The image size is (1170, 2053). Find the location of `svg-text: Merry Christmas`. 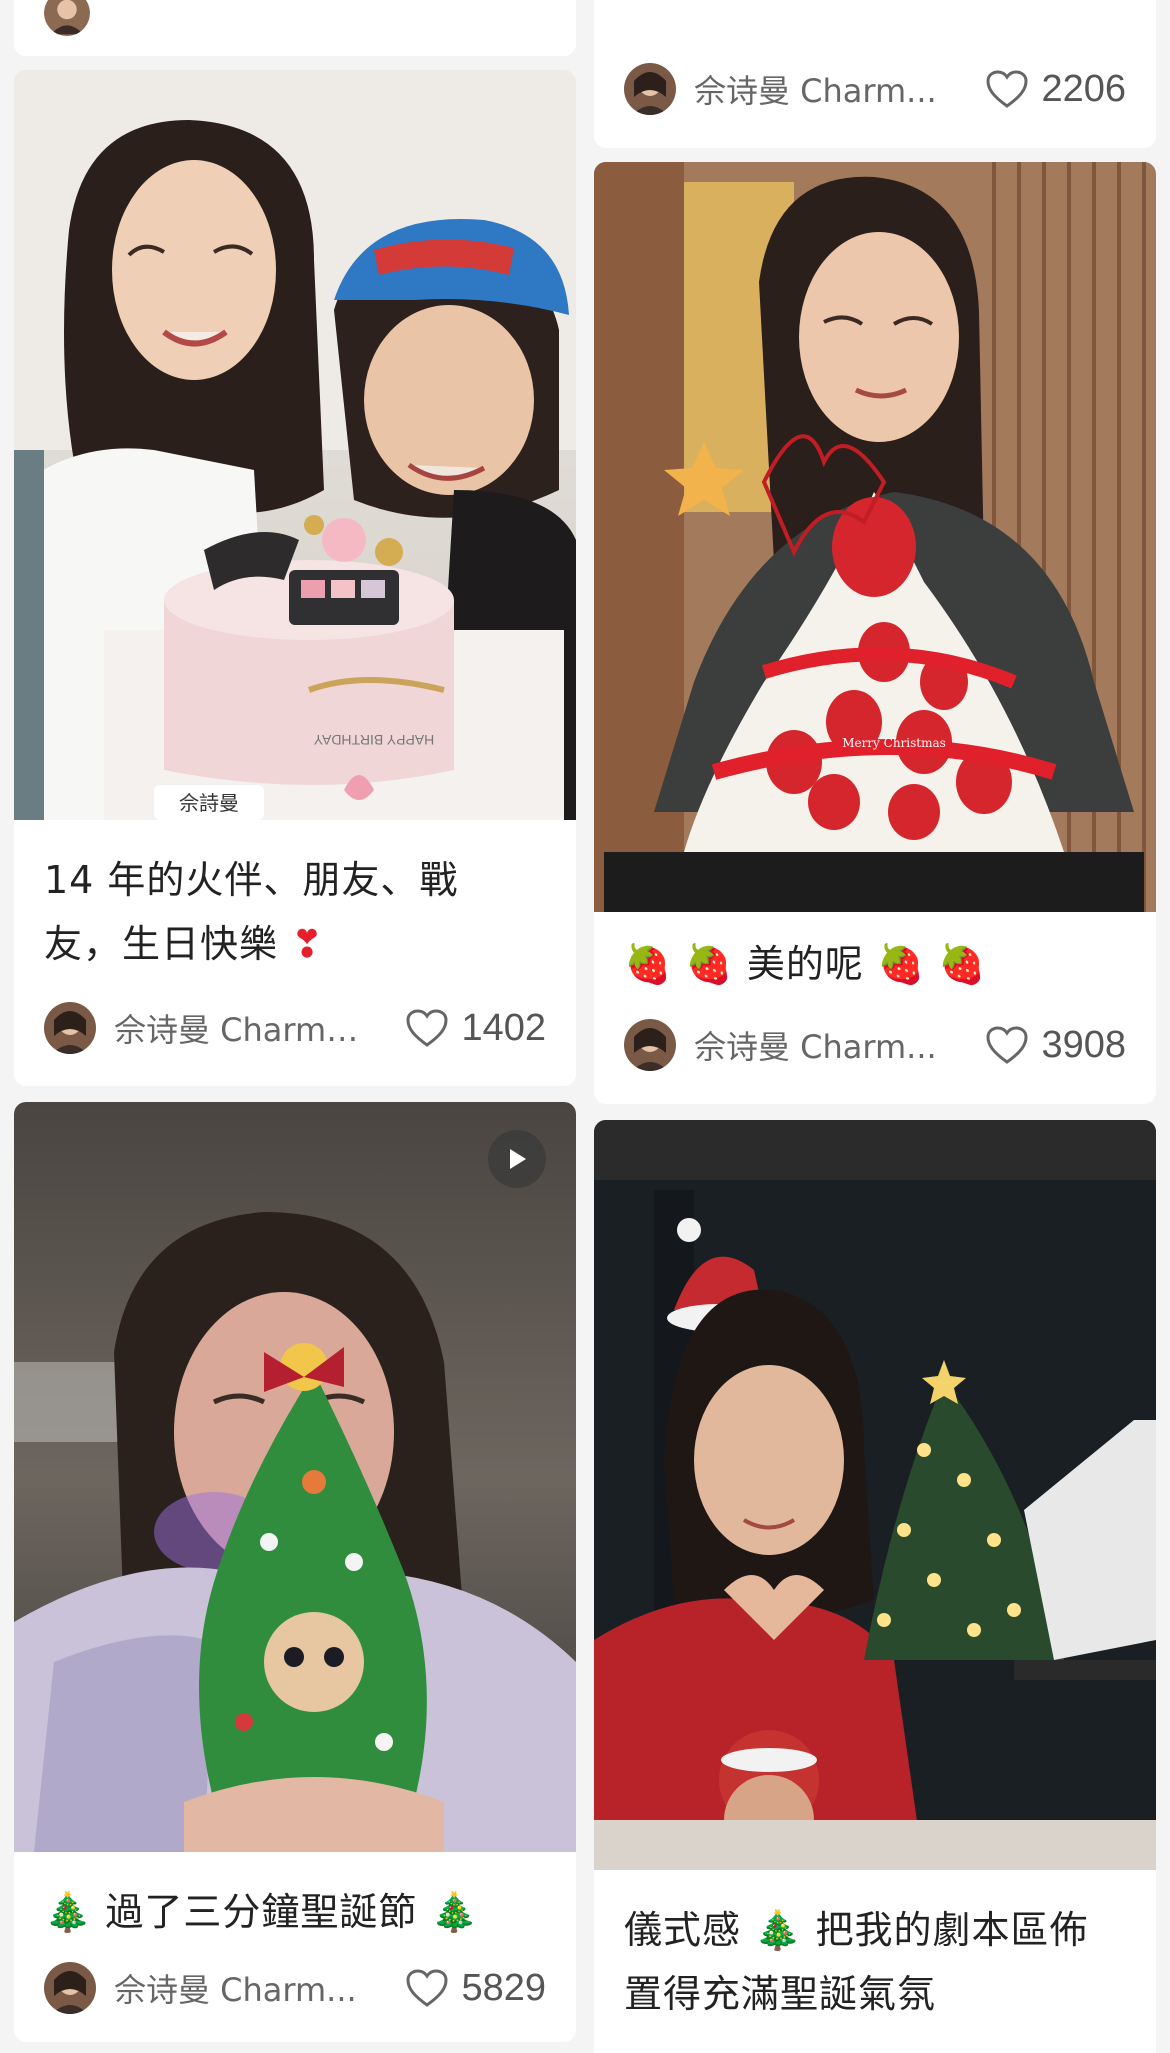

svg-text: Merry Christmas is located at coordinates (894, 743).